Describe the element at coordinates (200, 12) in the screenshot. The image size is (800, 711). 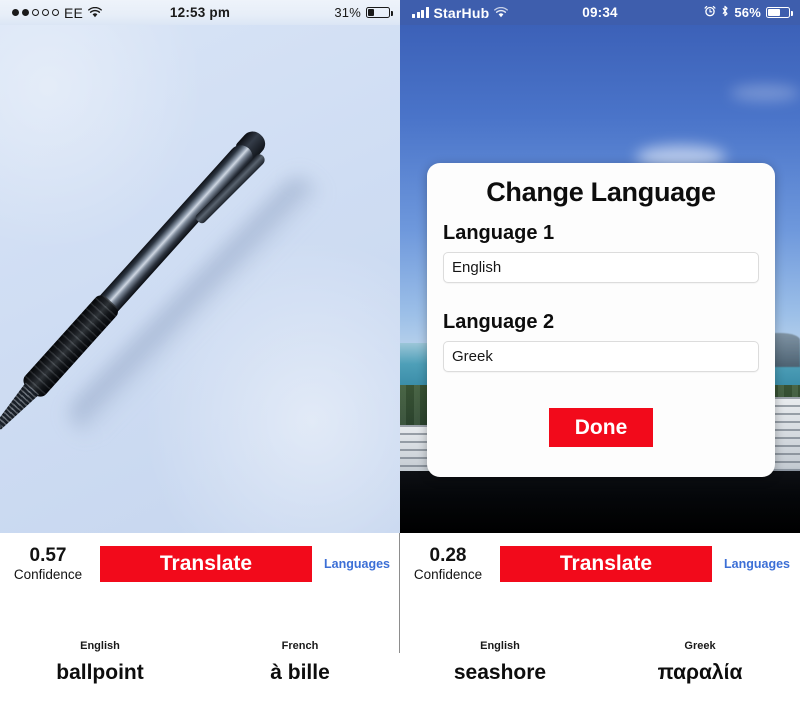
I see `left-status-bar: EE 12:53 pm 31%` at that location.